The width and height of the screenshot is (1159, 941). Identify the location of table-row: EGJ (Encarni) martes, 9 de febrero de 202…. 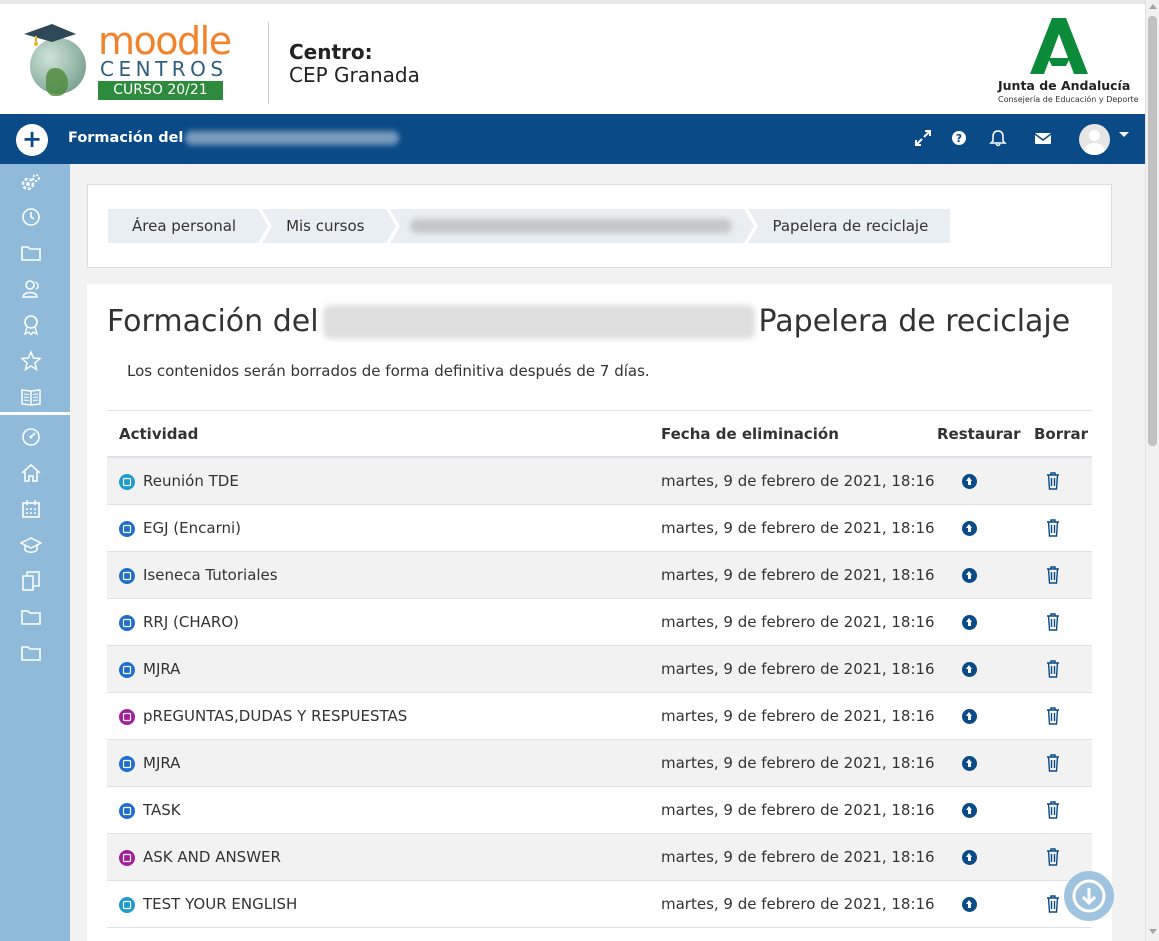
(599, 528).